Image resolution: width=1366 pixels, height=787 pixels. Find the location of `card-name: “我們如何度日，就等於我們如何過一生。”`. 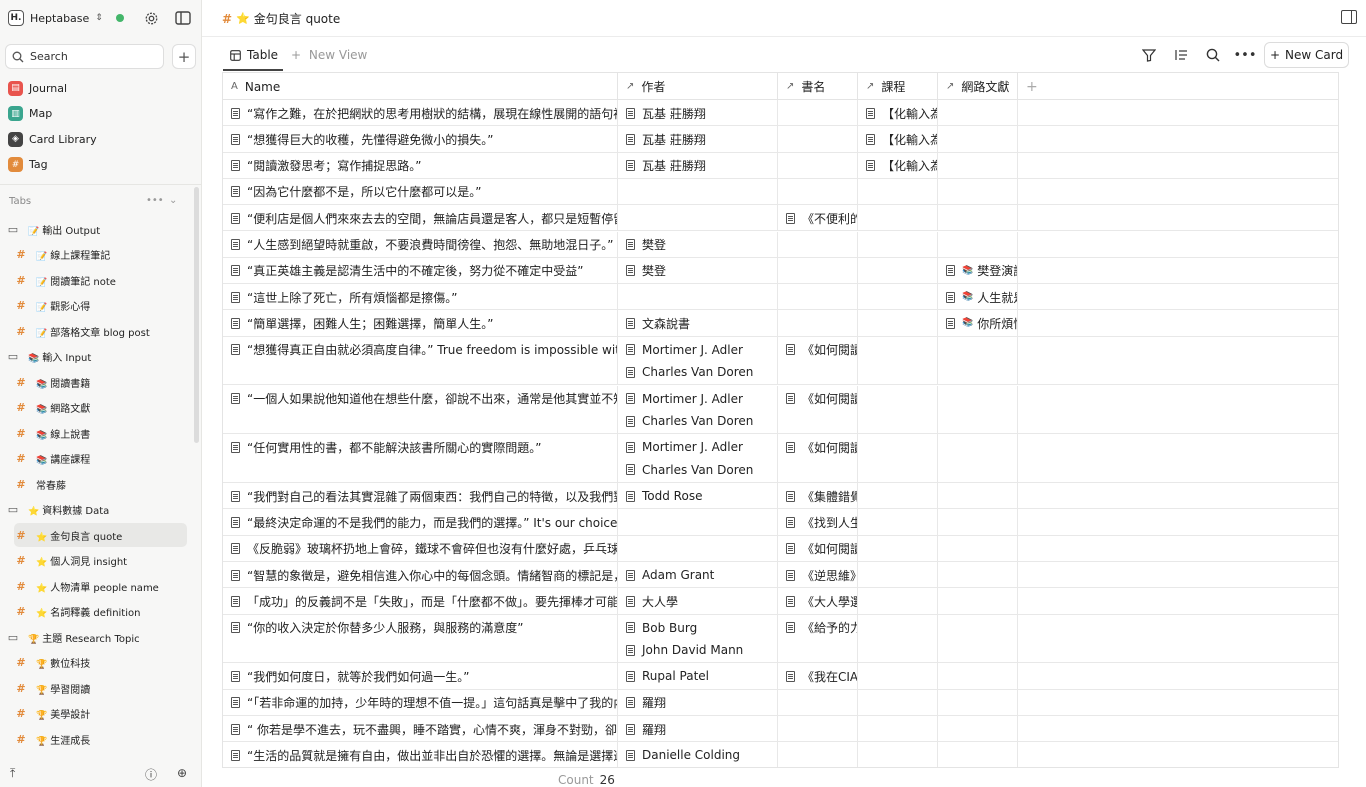

card-name: “我們如何度日，就等於我們如何過一生。” is located at coordinates (350, 676).